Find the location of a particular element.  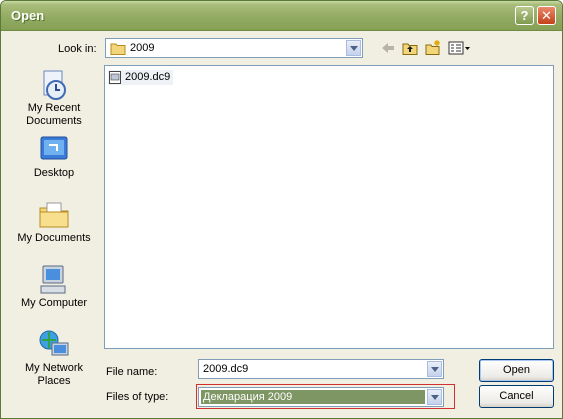

recent-documents-icon is located at coordinates (54, 85).